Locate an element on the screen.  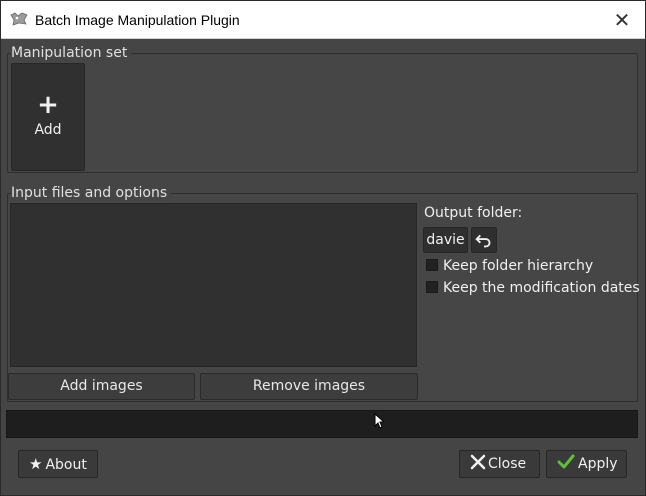
reset-folder-button is located at coordinates (484, 240).